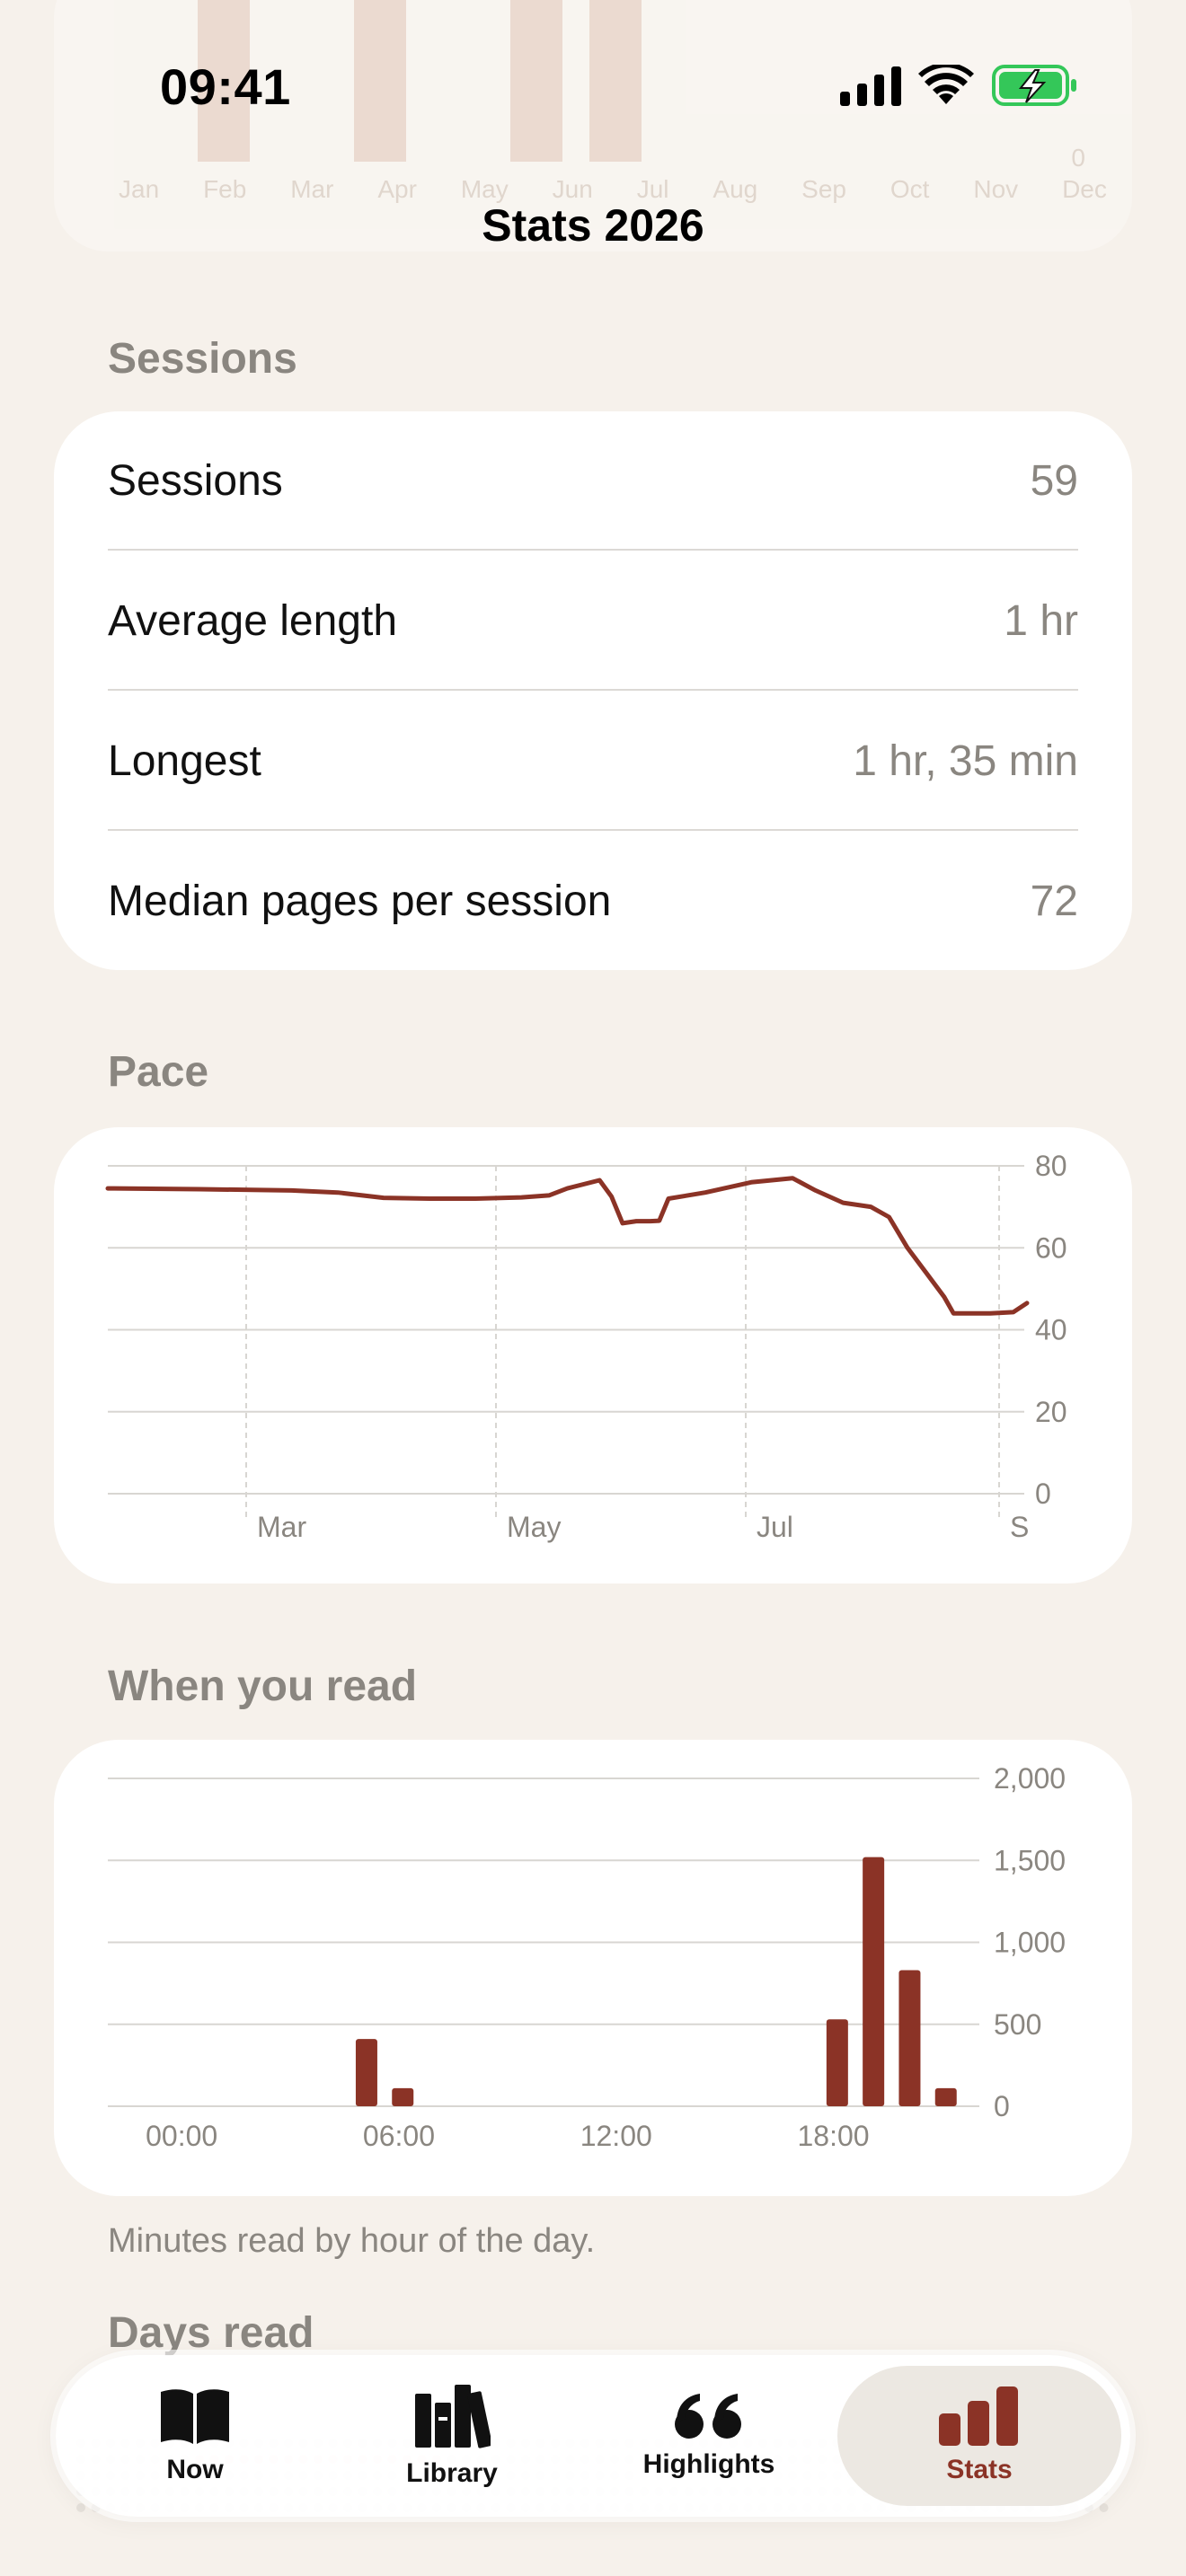 Image resolution: width=1186 pixels, height=2576 pixels. I want to click on open-book-icon, so click(195, 2416).